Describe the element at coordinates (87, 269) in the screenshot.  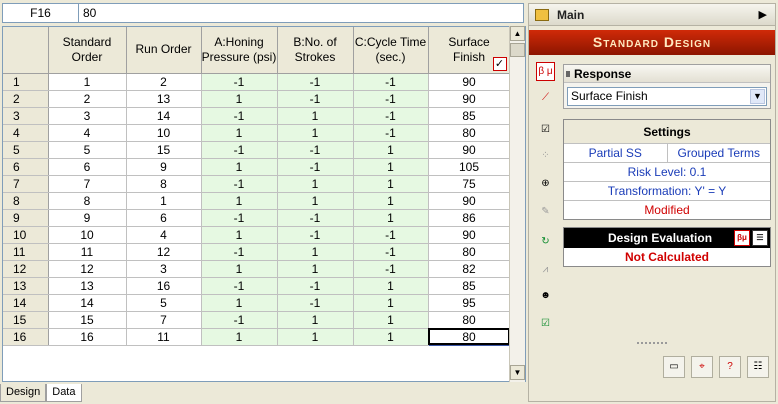
I see `table-cell: 12` at that location.